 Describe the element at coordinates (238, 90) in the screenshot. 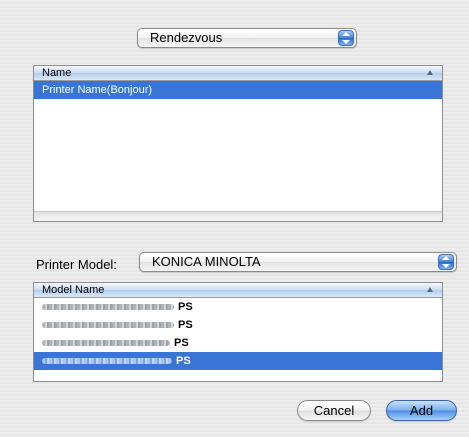

I see `printer-row: Printer Name(Bonjour)` at that location.